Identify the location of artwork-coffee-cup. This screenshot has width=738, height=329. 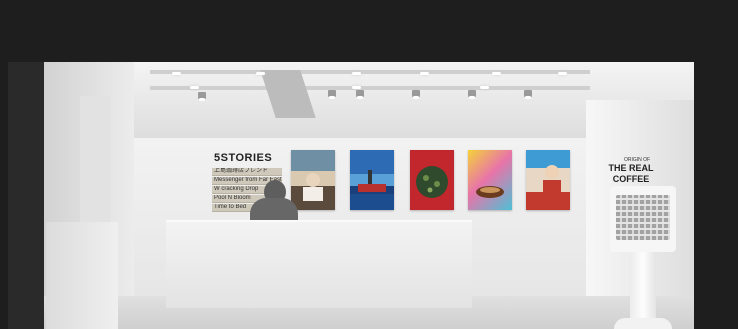
(490, 180).